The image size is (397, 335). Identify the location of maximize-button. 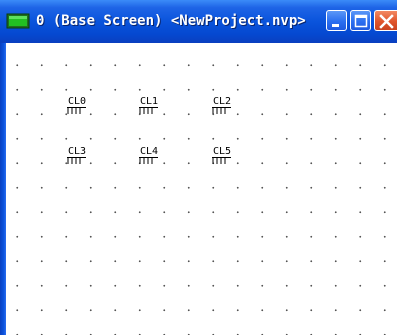
(360, 20).